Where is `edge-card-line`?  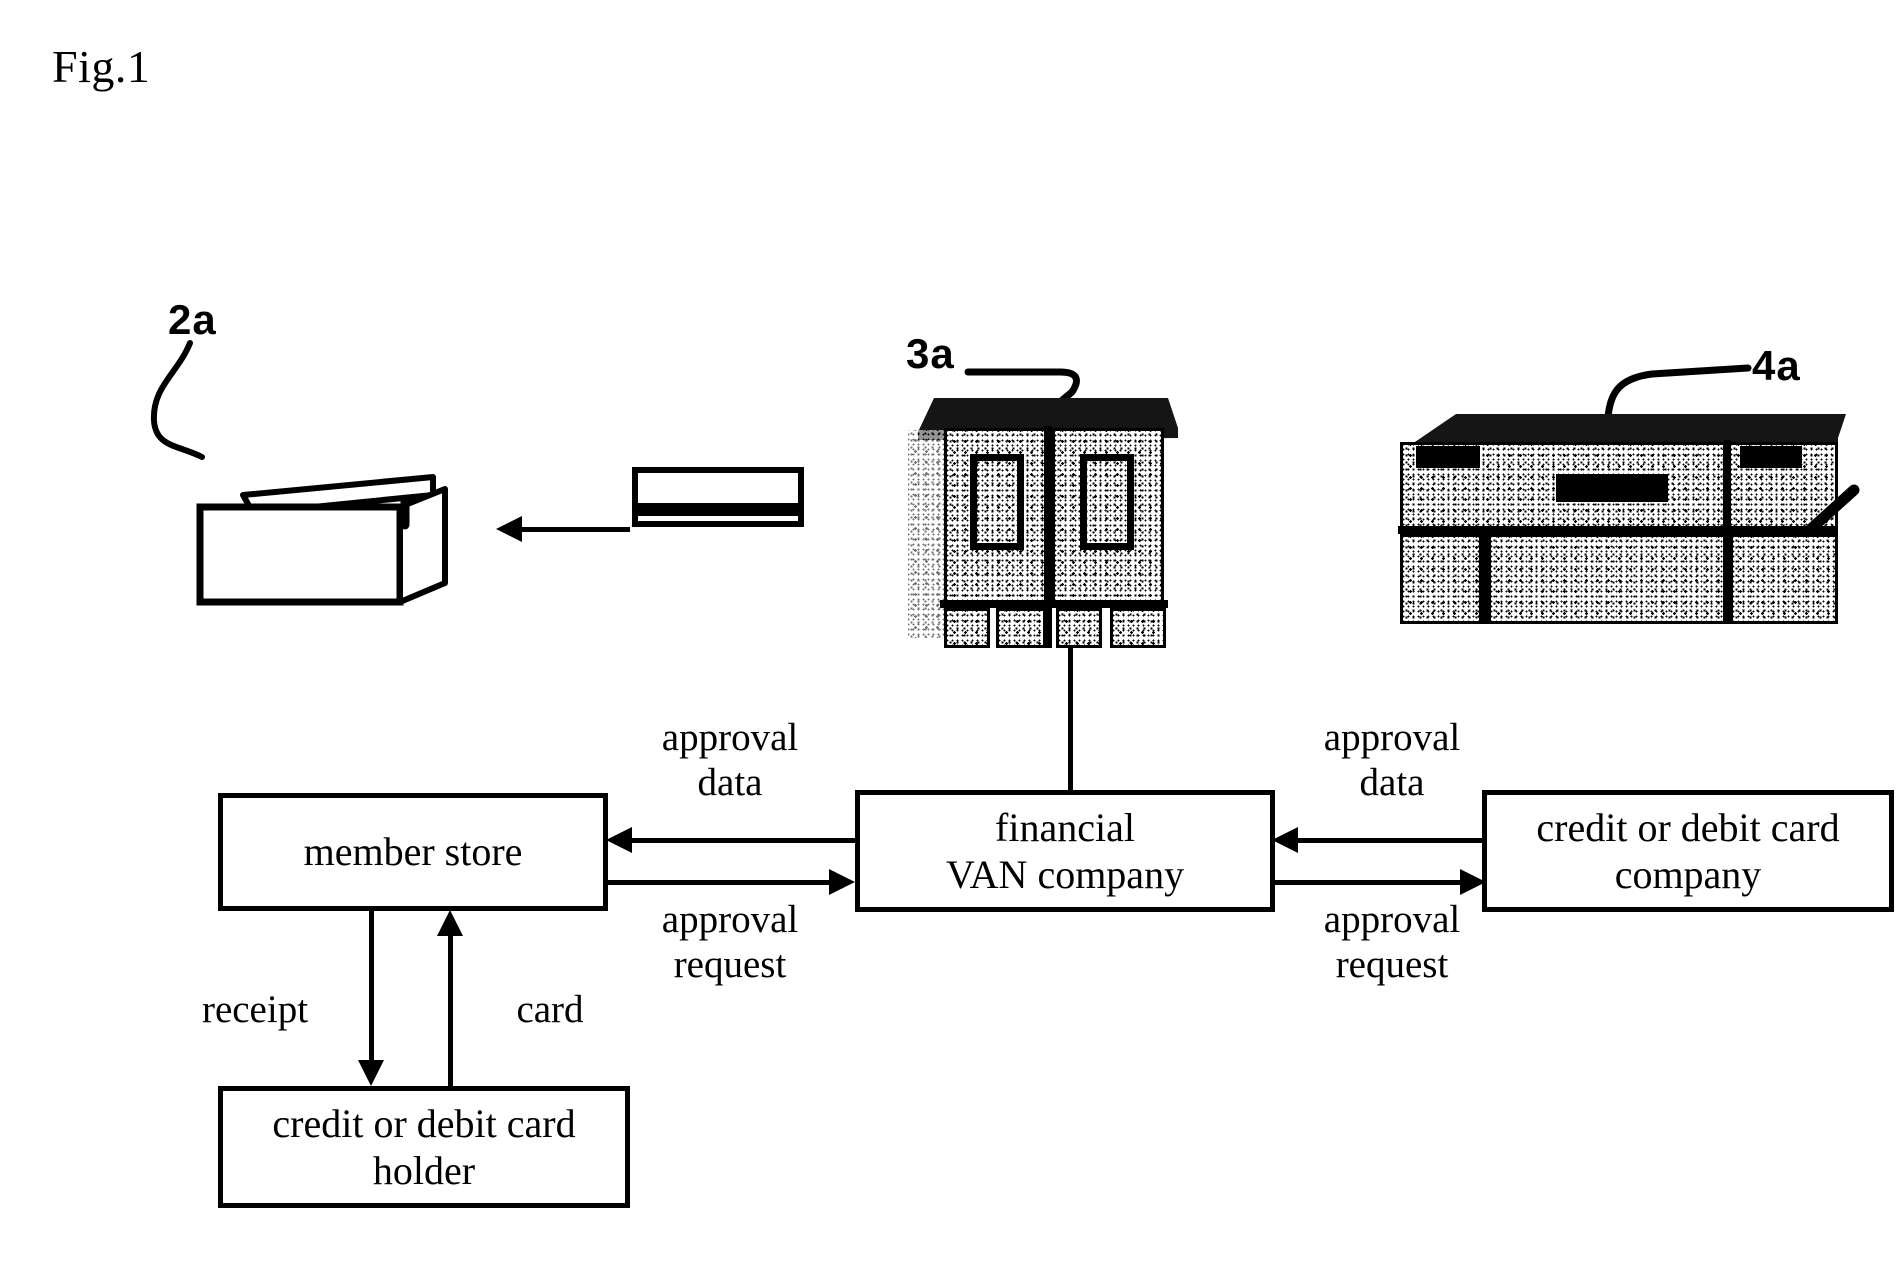 edge-card-line is located at coordinates (450, 1011).